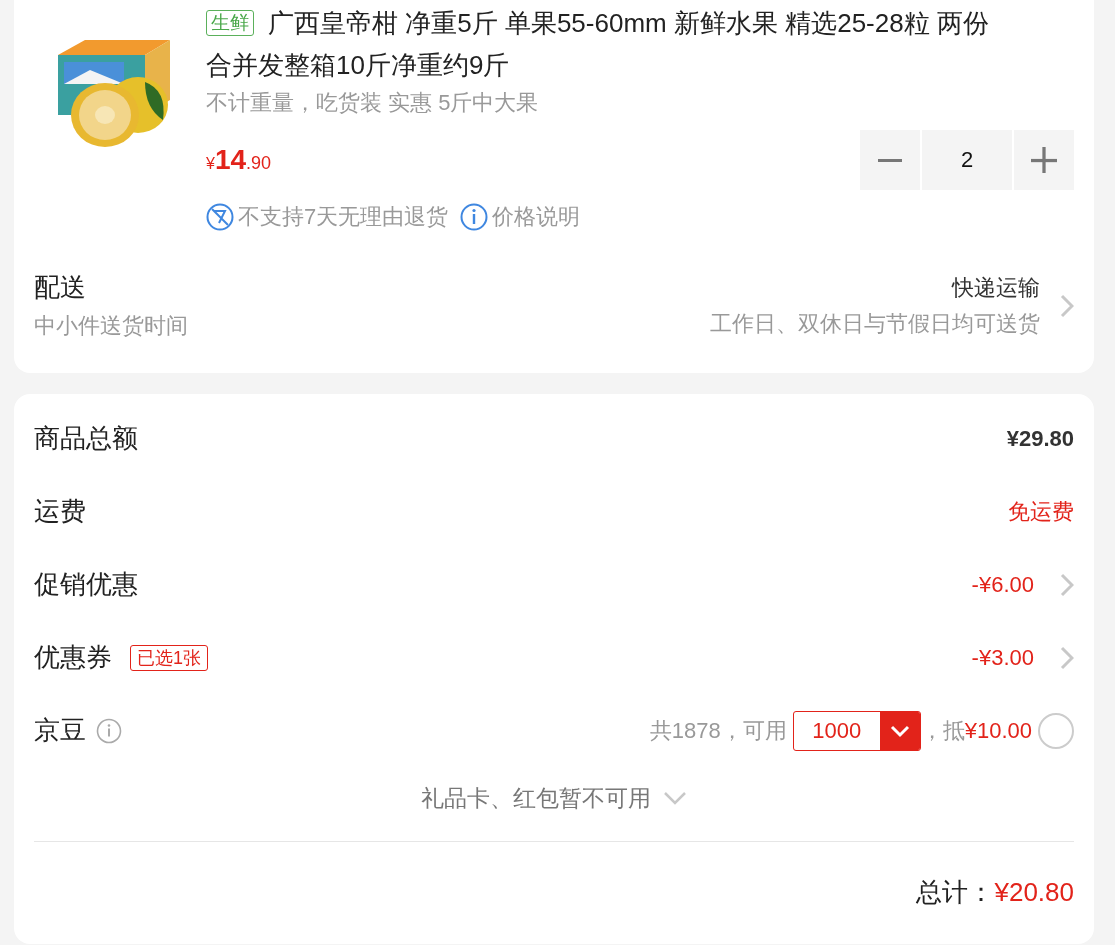 Image resolution: width=1115 pixels, height=945 pixels. I want to click on coupon-badge: 已选1张, so click(169, 657).